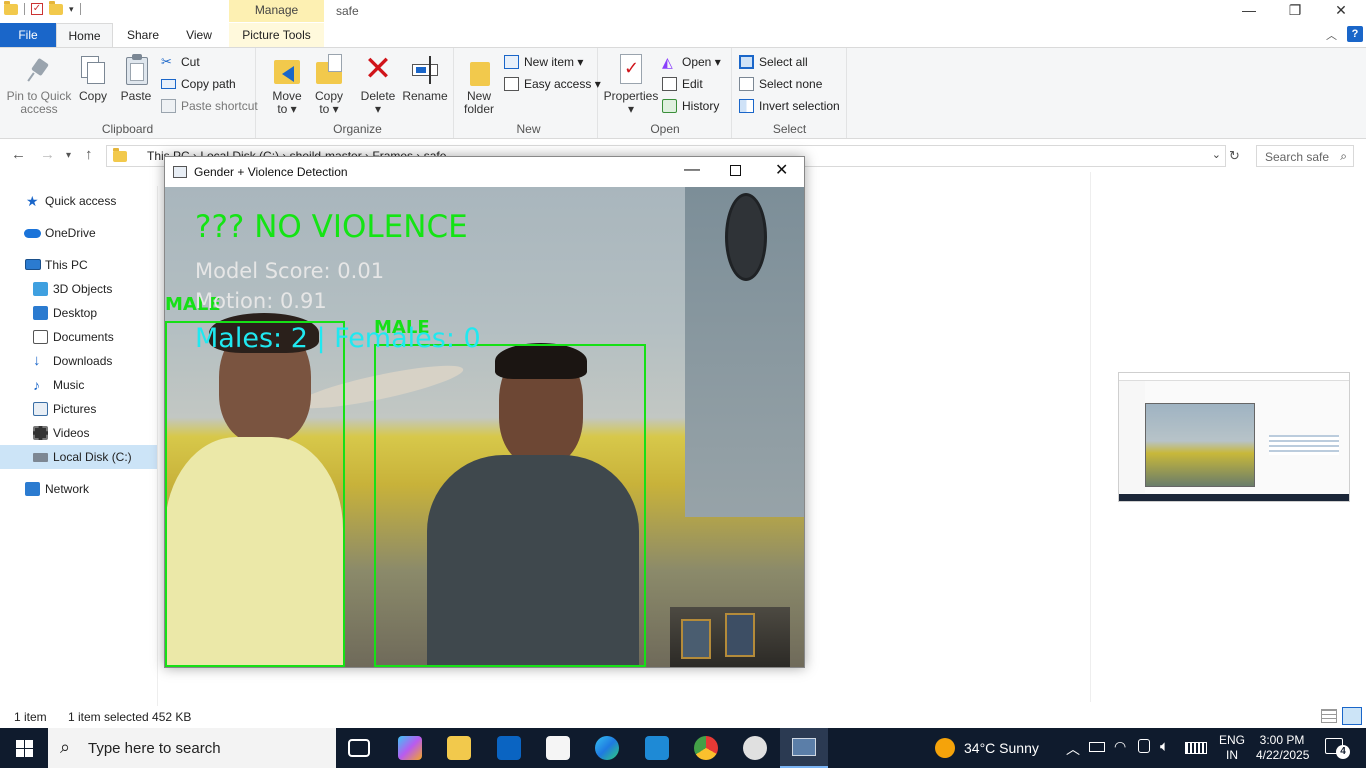 The image size is (1366, 768). Describe the element at coordinates (192, 748) in the screenshot. I see `taskbar-search-box: ⌕ Type here to search` at that location.